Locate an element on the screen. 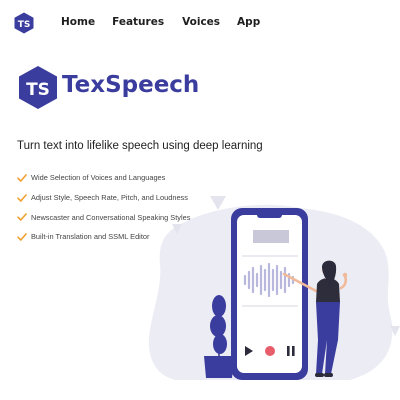  brand-initials: TS is located at coordinates (38, 90).